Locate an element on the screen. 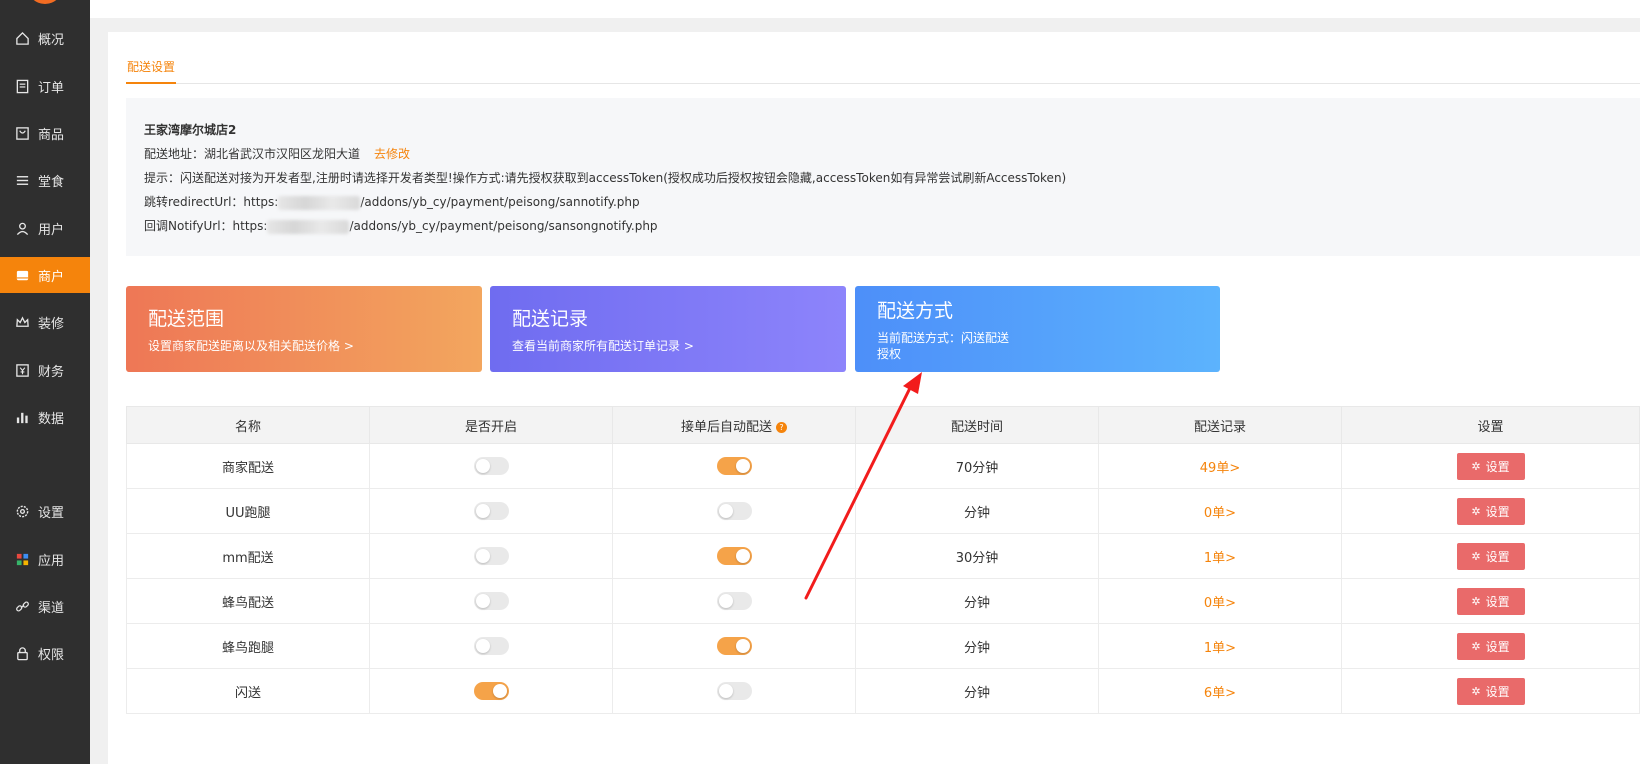  lock-icon is located at coordinates (22, 653).